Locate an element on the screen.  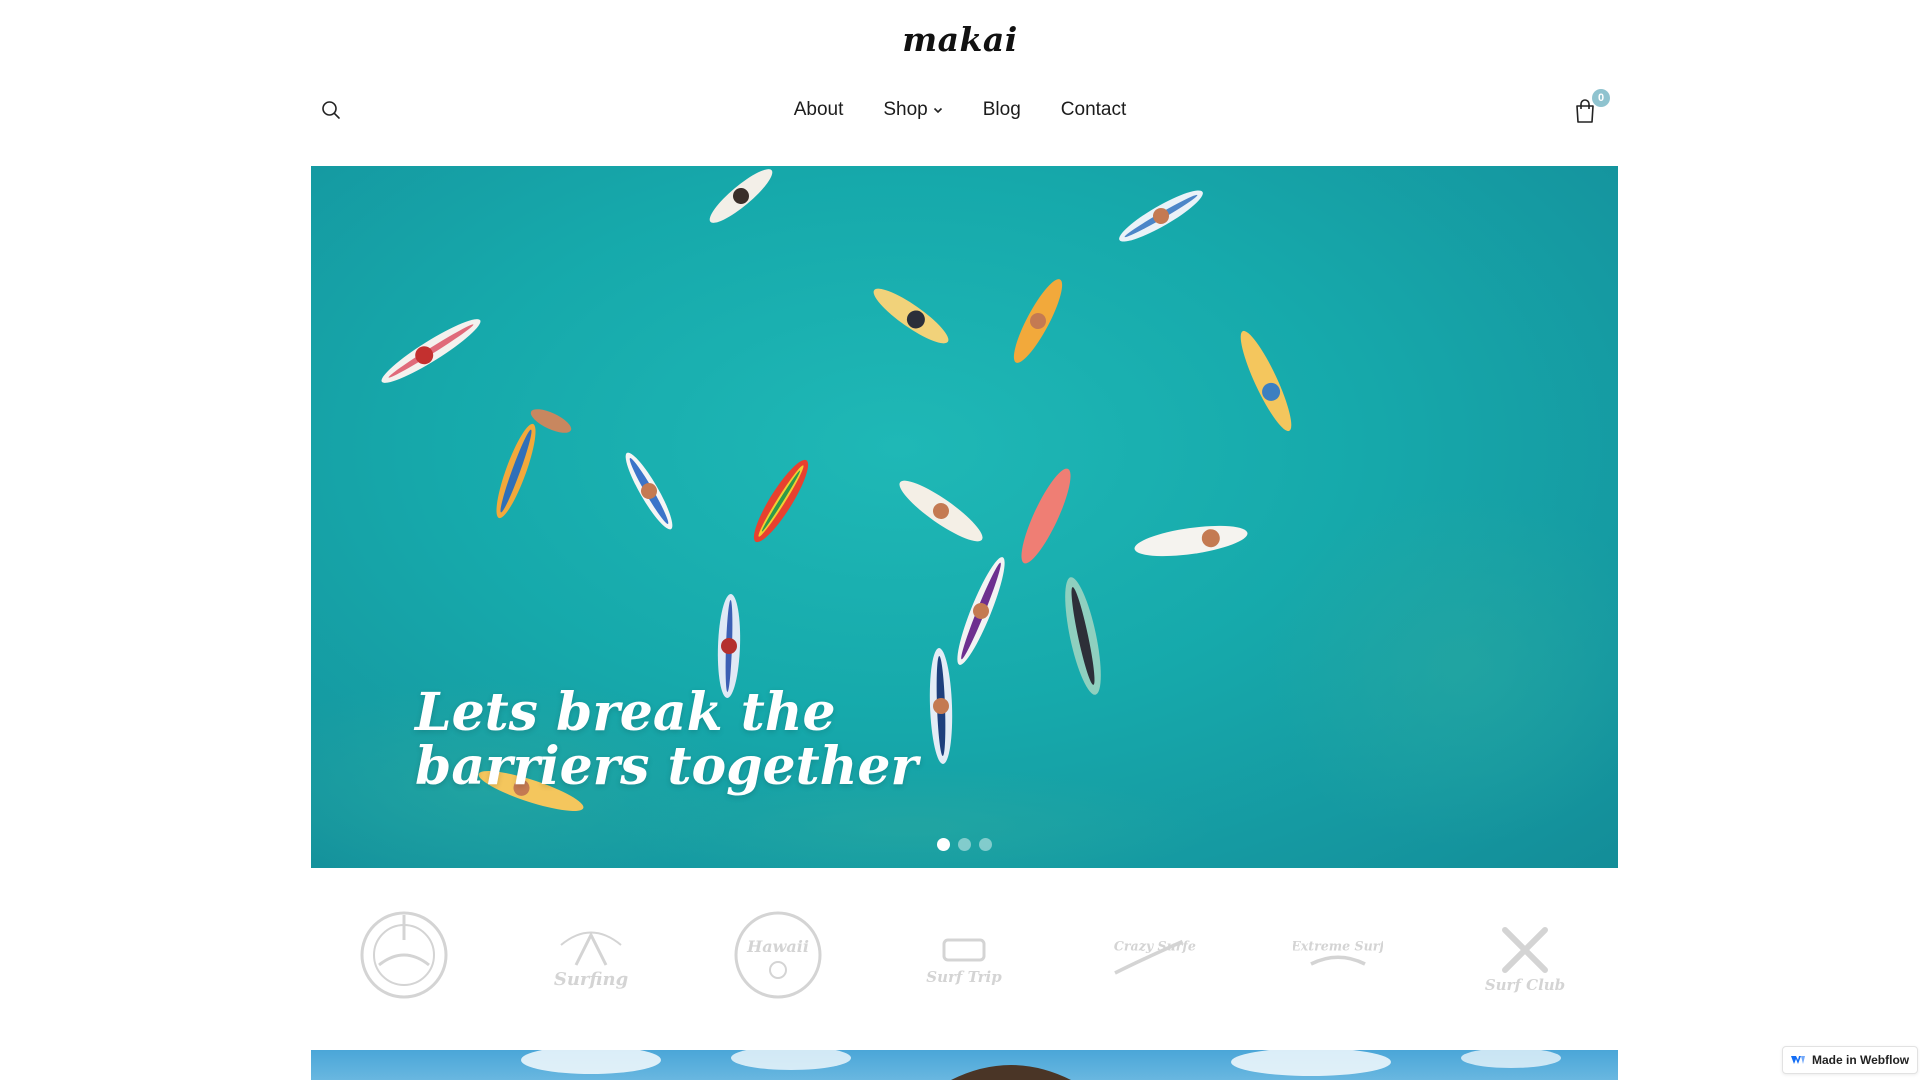
brand-logo-hawaii-text: Hawaii is located at coordinates (777, 946).